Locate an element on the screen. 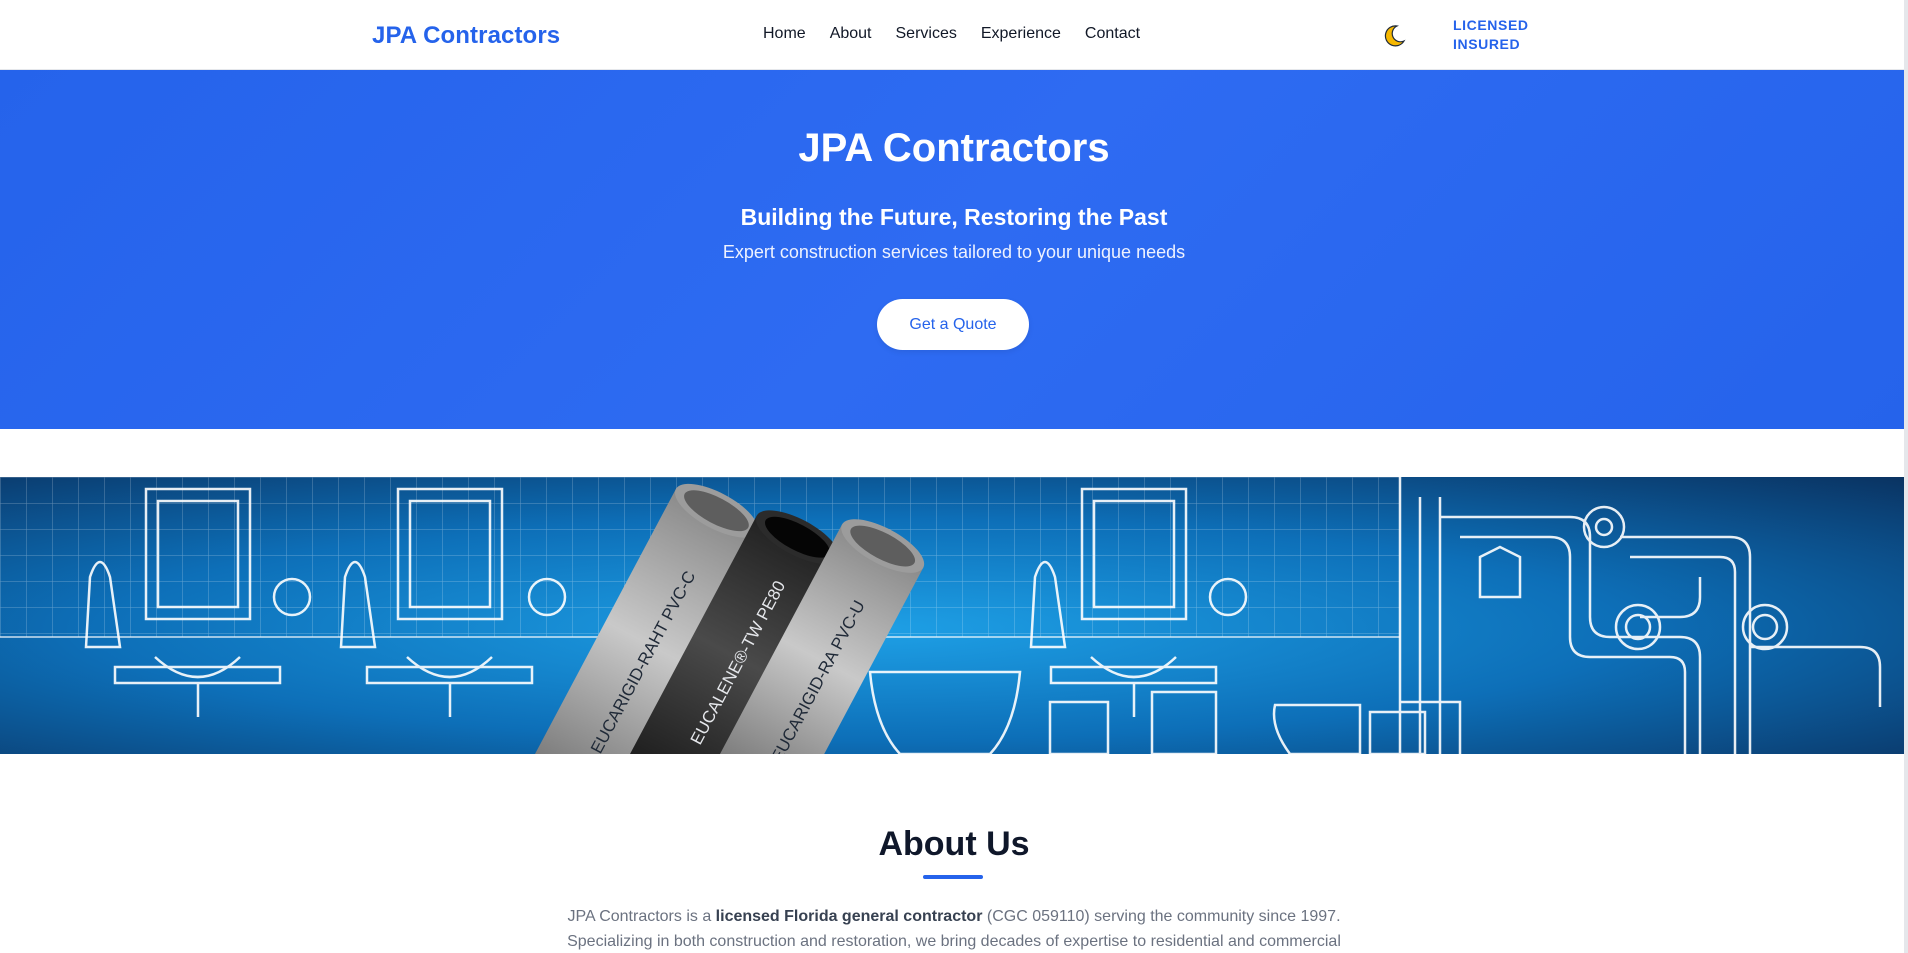 This screenshot has height=953, width=1908. hero-subtitle: Building the Future, Restoring the Past is located at coordinates (954, 217).